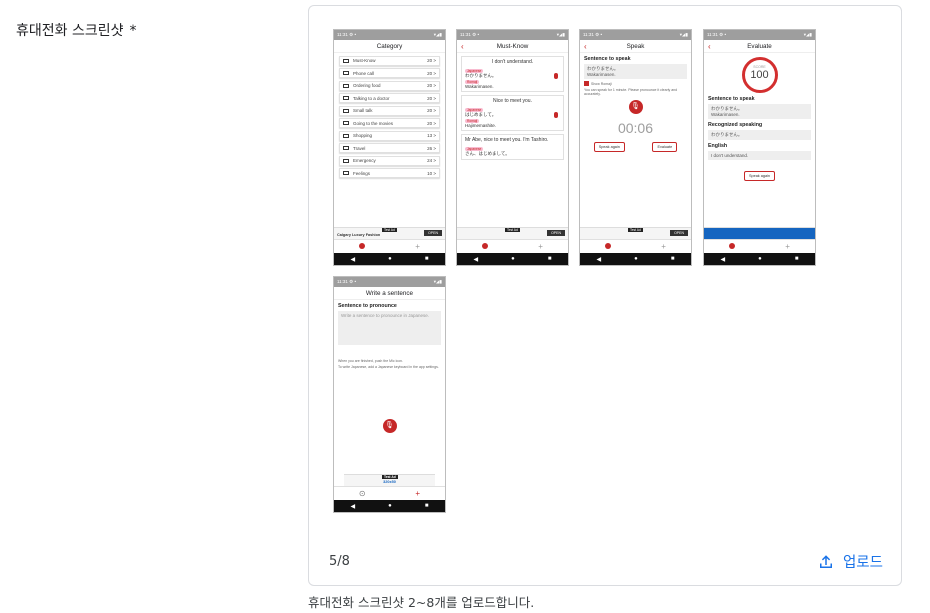 Image resolution: width=930 pixels, height=613 pixels. Describe the element at coordinates (635, 128) in the screenshot. I see `timer: 00:06` at that location.